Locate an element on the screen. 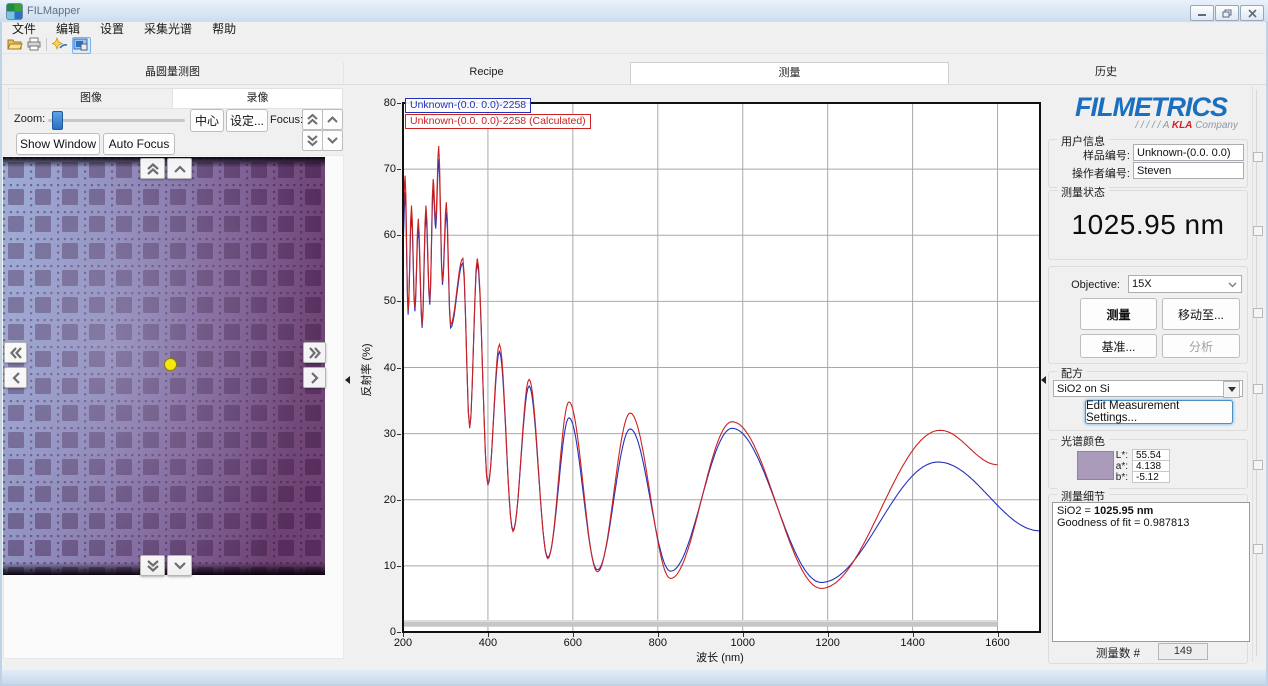 This screenshot has height=686, width=1268. stage-right-button is located at coordinates (314, 377).